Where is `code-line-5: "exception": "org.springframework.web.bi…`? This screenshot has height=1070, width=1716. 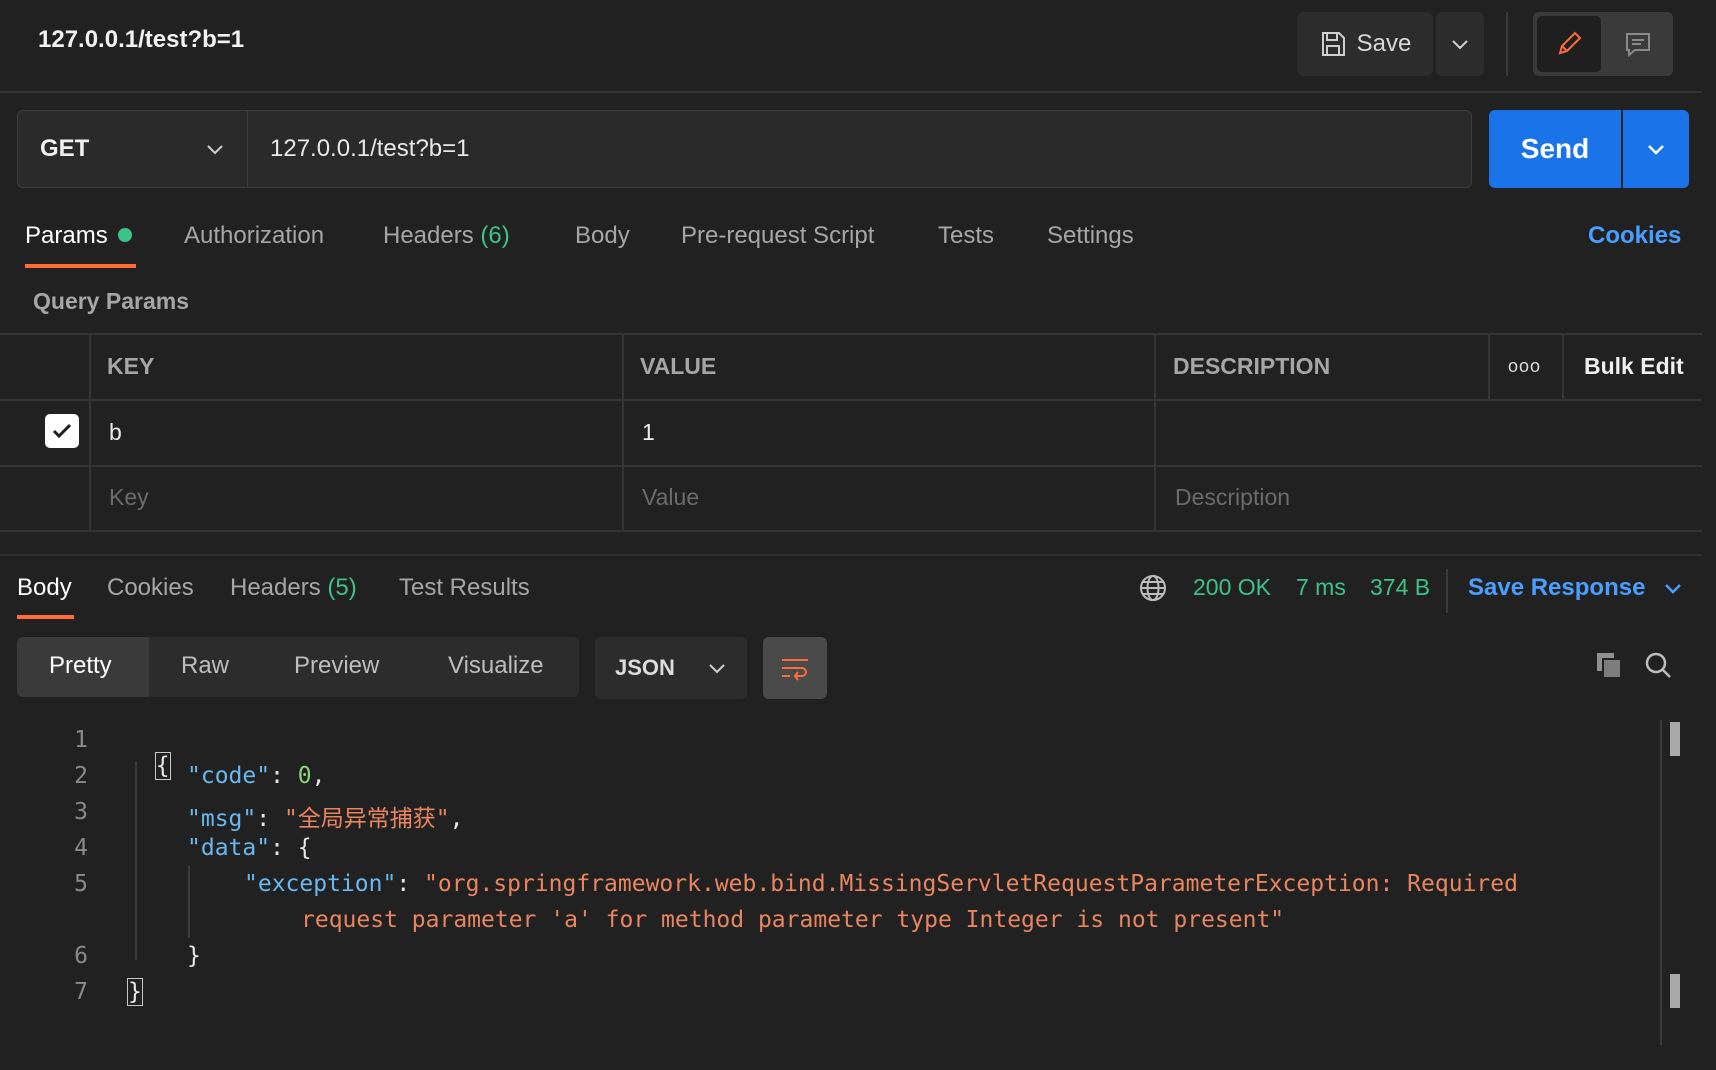
code-line-5: "exception": "org.springframework.web.bi… is located at coordinates (881, 884).